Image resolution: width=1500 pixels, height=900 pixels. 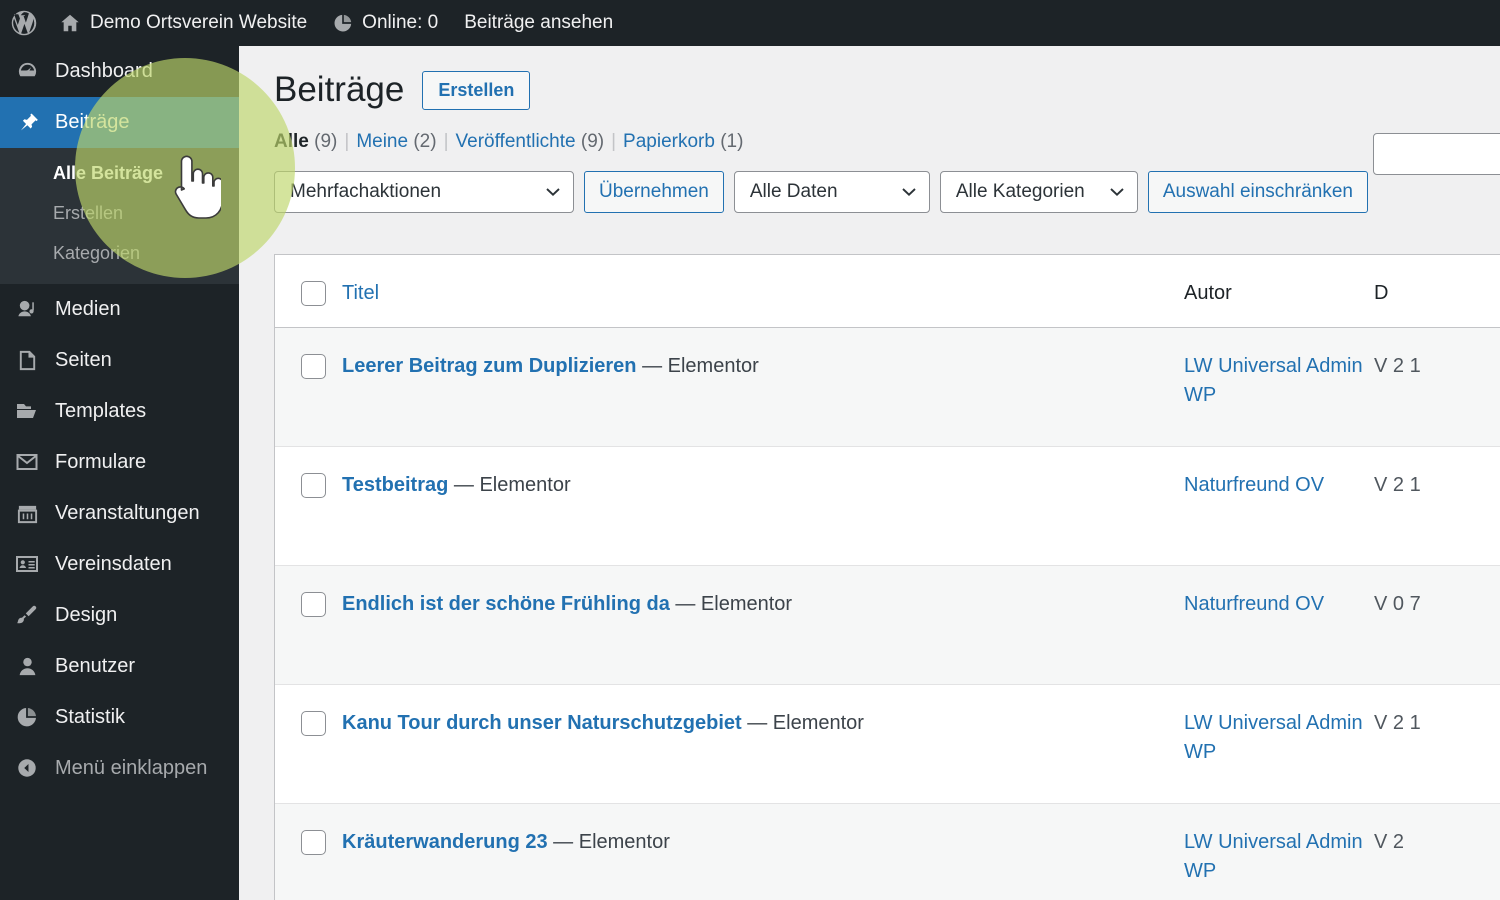 I want to click on sidebar-item-dashboard: Dashboard, so click(x=119, y=71).